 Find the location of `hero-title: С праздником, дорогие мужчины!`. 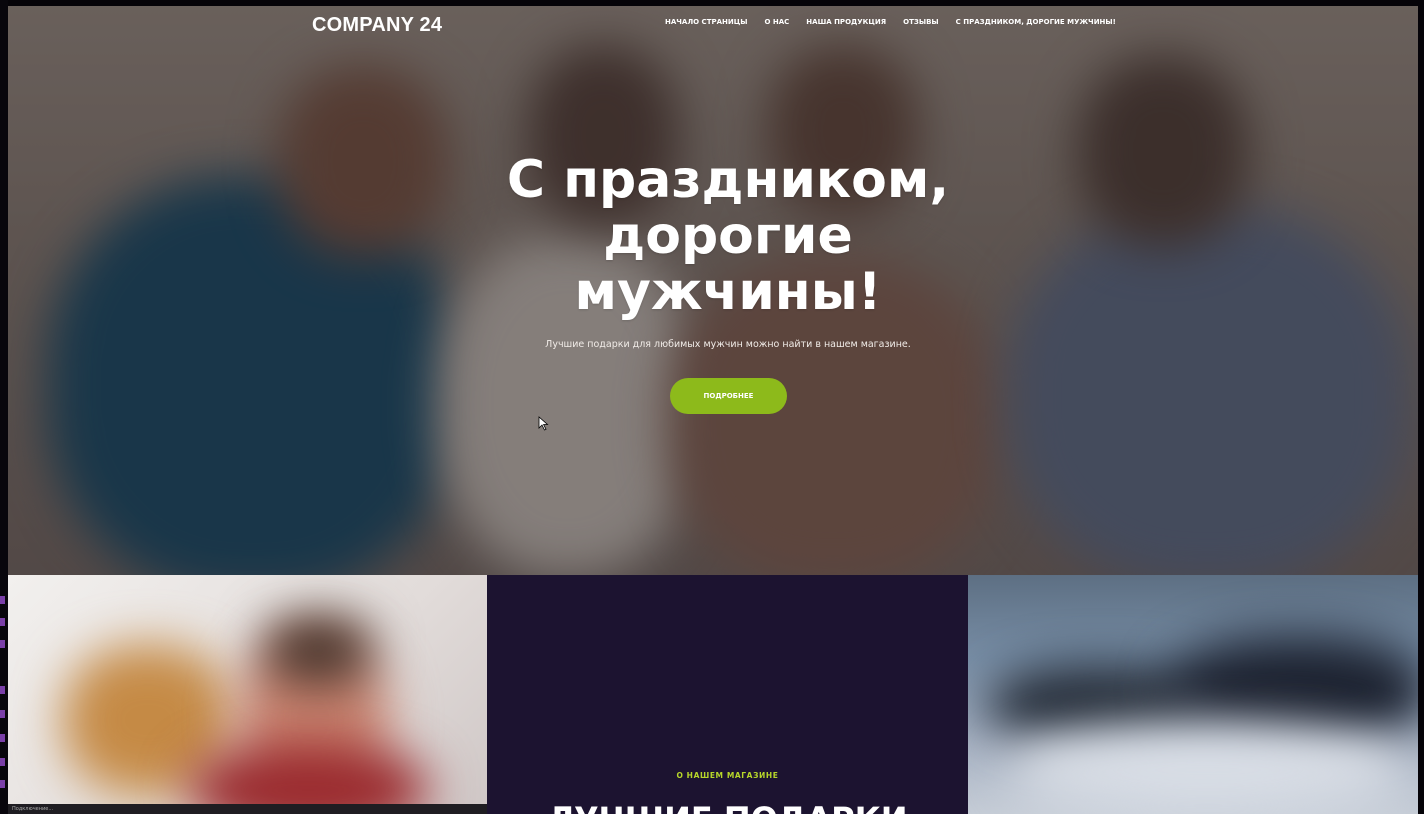

hero-title: С праздником, дорогие мужчины! is located at coordinates (728, 236).